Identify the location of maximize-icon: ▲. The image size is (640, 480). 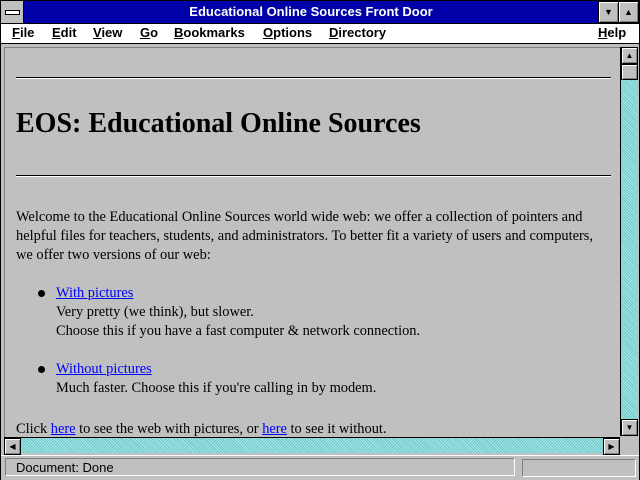
(628, 12).